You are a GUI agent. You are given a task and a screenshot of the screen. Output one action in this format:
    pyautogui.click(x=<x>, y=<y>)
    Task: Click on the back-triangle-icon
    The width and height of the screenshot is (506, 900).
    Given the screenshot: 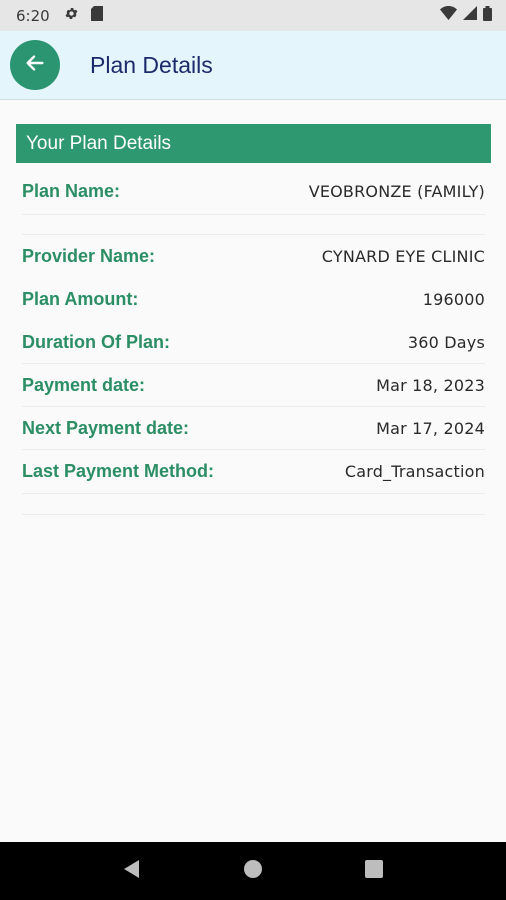 What is the action you would take?
    pyautogui.click(x=132, y=871)
    